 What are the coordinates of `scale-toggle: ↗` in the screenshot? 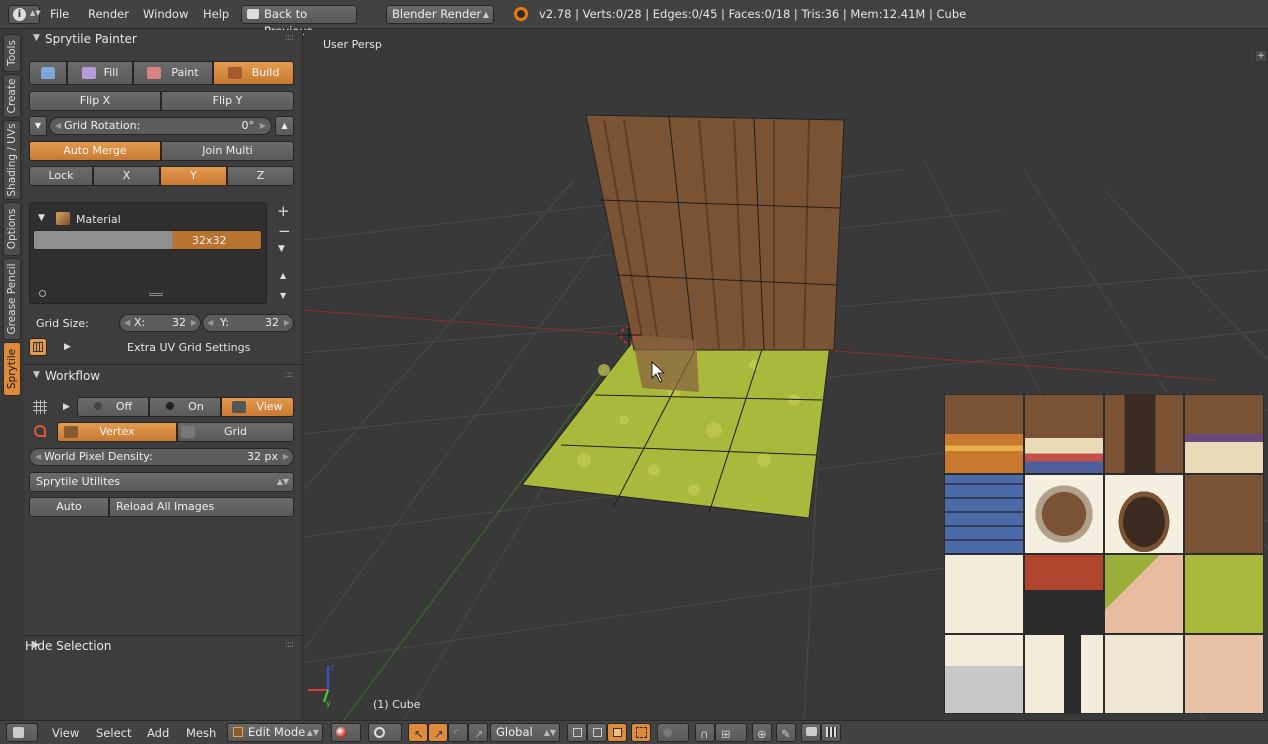 It's located at (478, 732).